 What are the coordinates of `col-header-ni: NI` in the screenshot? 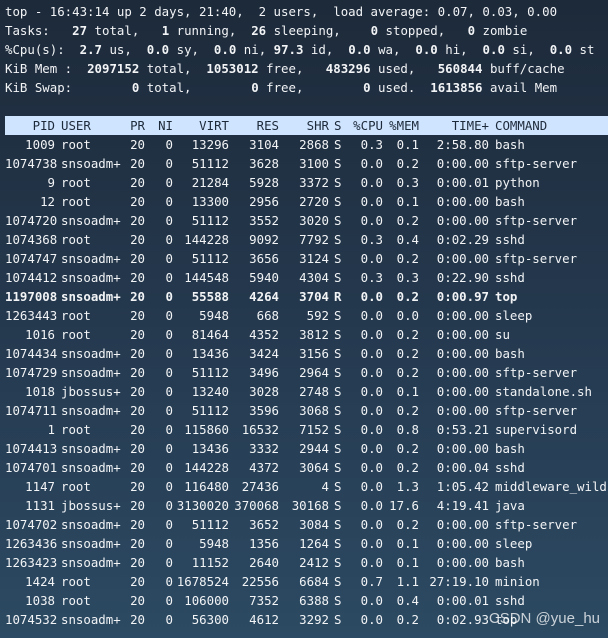 It's located at (162, 125).